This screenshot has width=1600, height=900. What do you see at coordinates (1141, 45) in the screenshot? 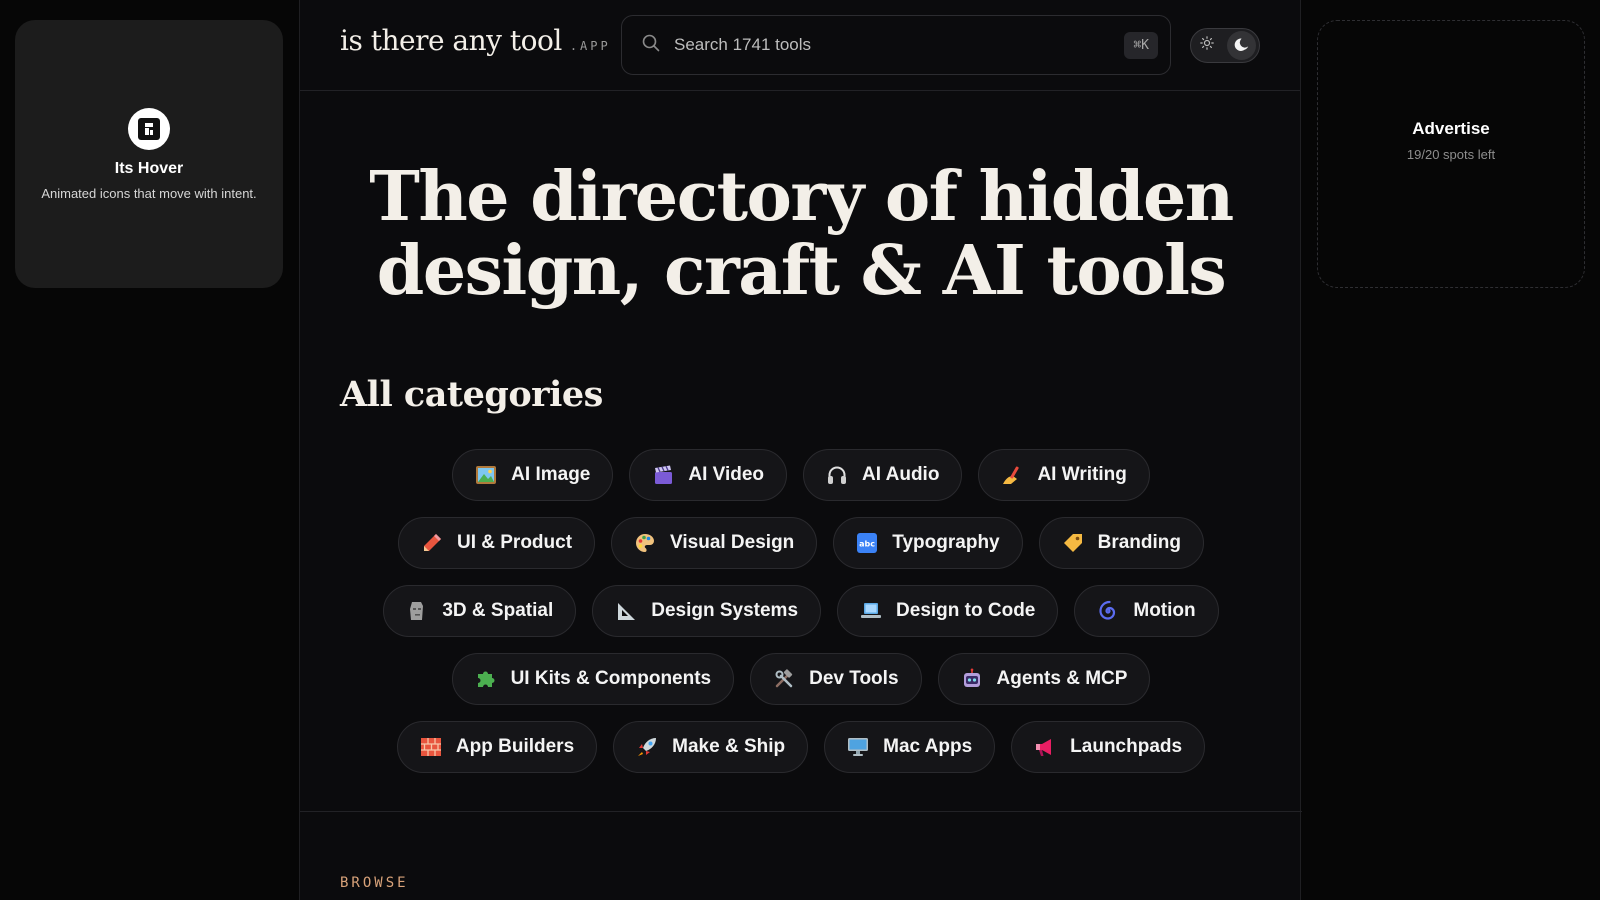
I see `keyboard-shortcut-badge: ⌘K` at bounding box center [1141, 45].